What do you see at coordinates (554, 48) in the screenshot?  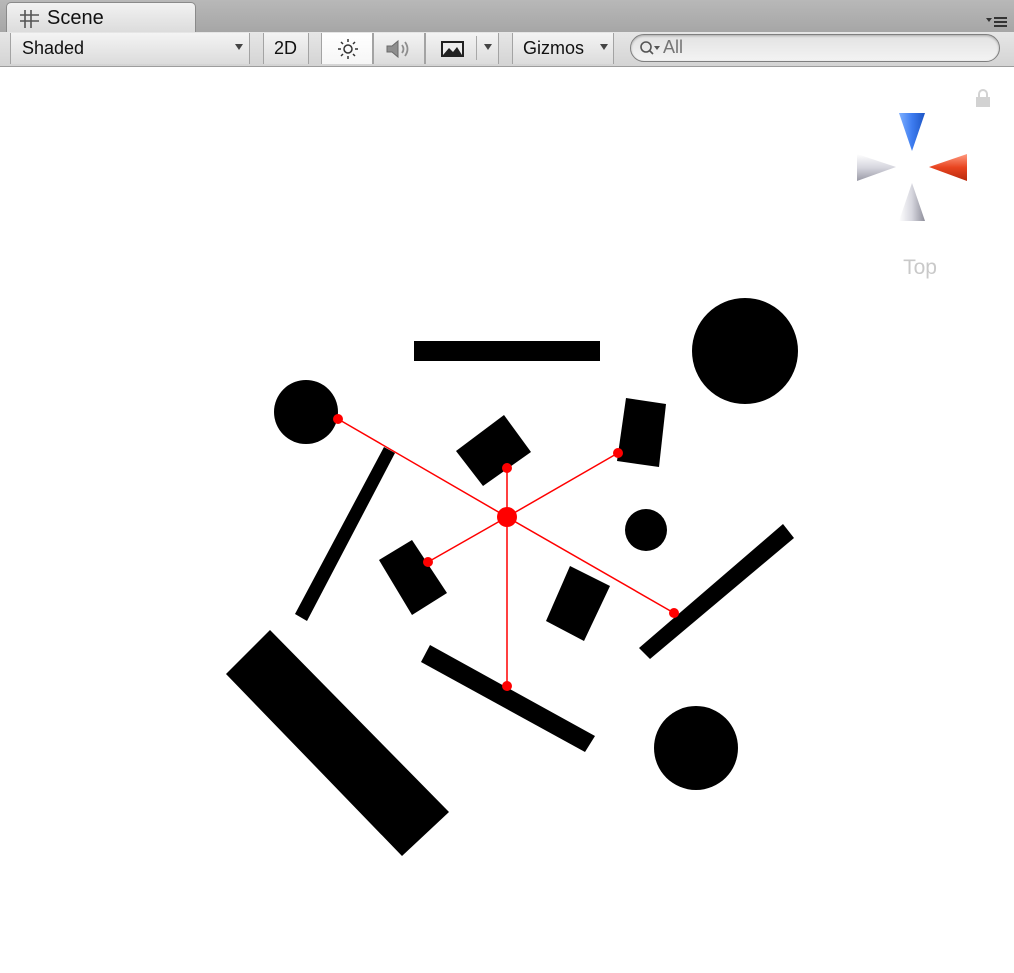 I see `gizmos-label: Gizmos` at bounding box center [554, 48].